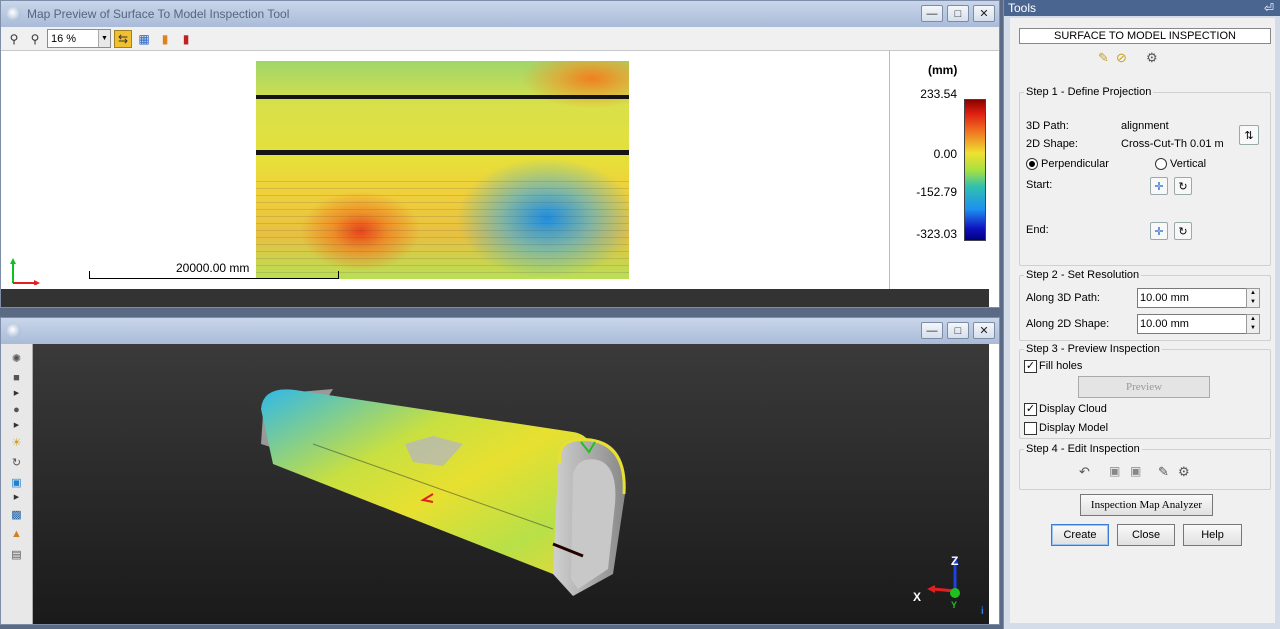  Describe the element at coordinates (1198, 324) in the screenshot. I see `along-shape-input: 10.00 mm` at that location.